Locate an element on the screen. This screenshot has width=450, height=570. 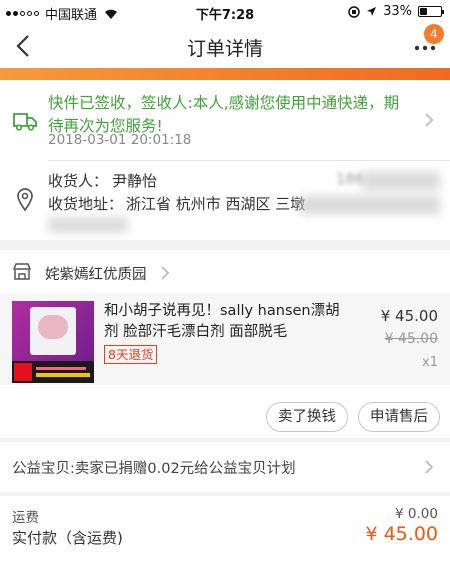
return-policy-badge: 8天退货 is located at coordinates (131, 354).